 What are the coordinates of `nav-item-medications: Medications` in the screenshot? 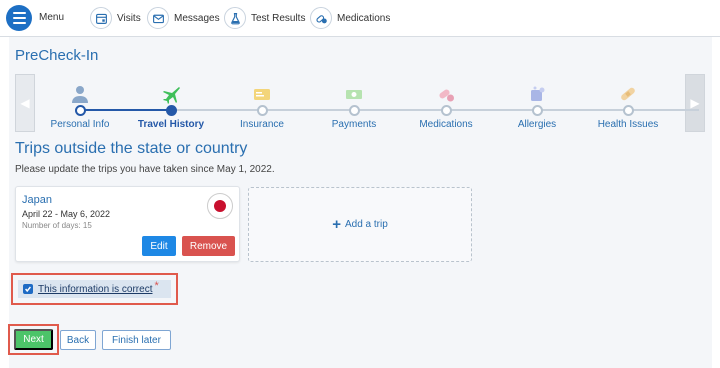 It's located at (350, 18).